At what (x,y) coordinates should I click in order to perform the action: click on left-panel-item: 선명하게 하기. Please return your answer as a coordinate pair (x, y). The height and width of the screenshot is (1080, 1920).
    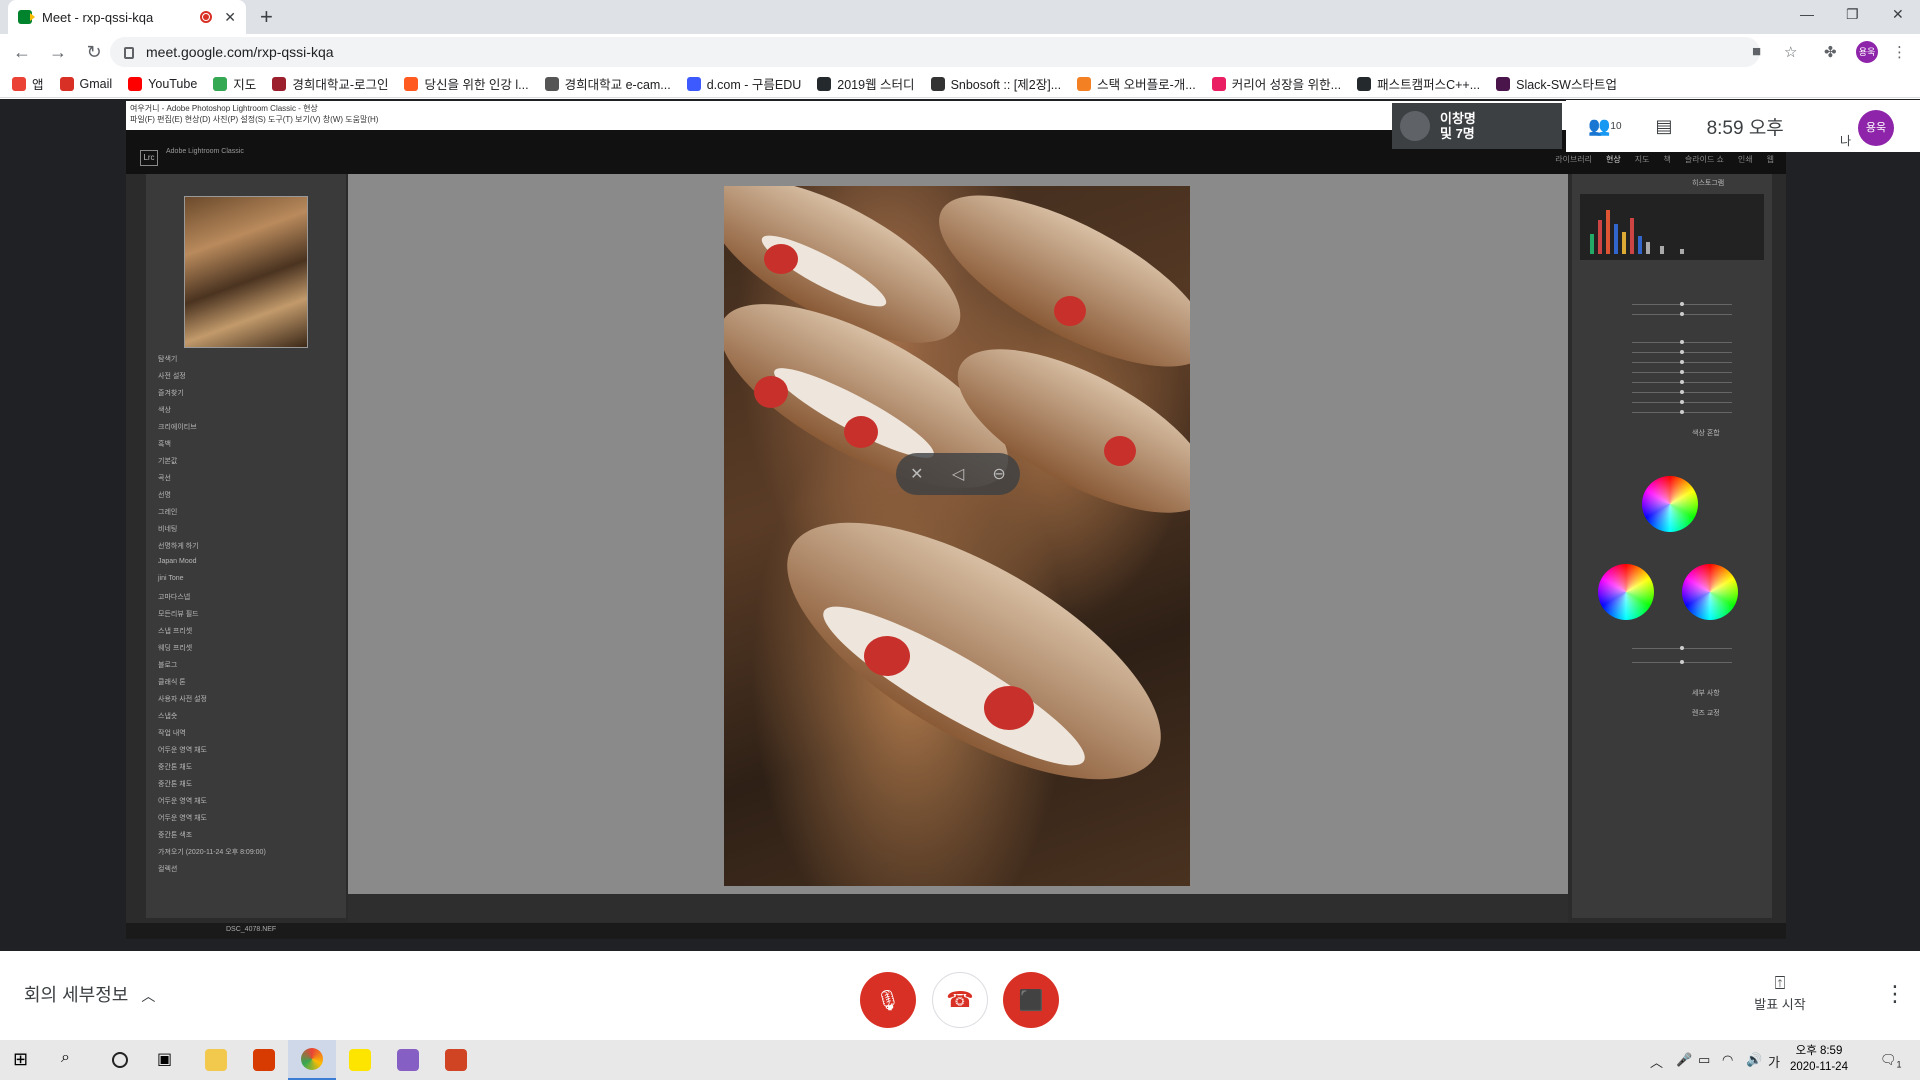
    Looking at the image, I should click on (178, 546).